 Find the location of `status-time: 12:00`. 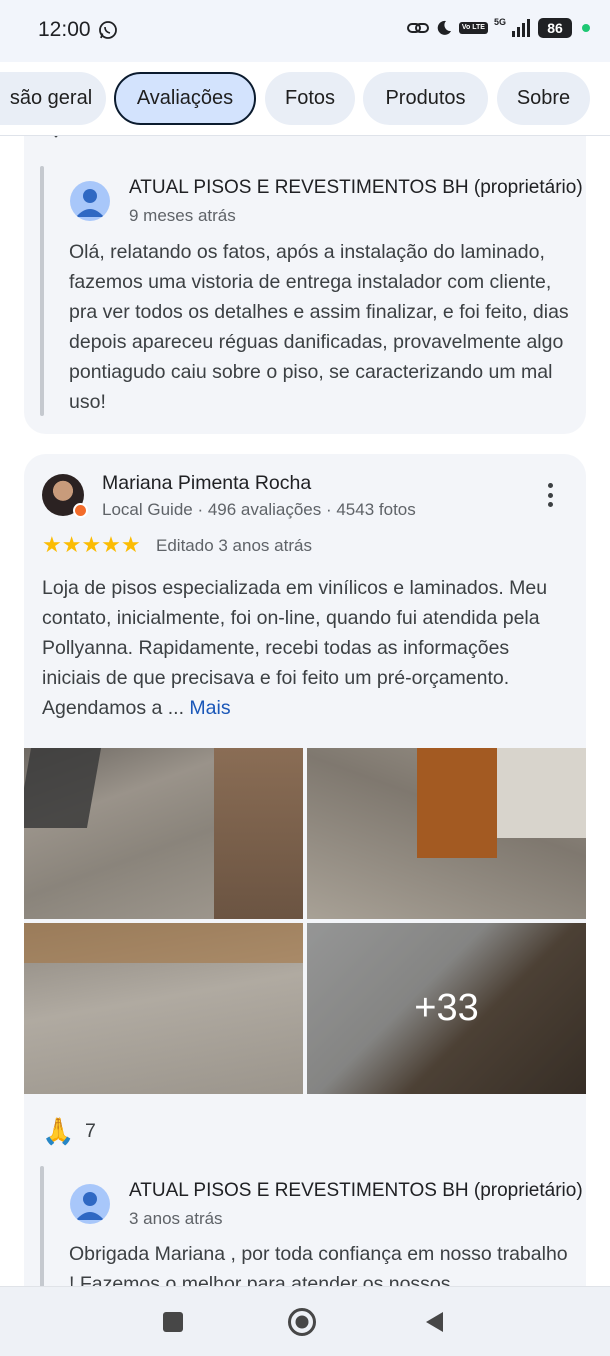

status-time: 12:00 is located at coordinates (64, 29).